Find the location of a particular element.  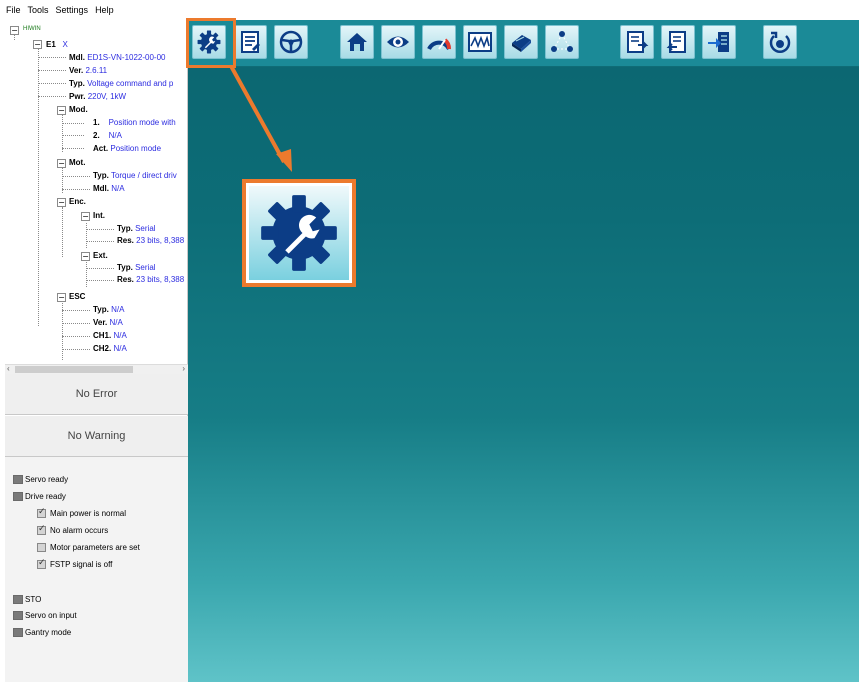

tree-horizontal-scrollbar: ‹ › is located at coordinates (96, 369).